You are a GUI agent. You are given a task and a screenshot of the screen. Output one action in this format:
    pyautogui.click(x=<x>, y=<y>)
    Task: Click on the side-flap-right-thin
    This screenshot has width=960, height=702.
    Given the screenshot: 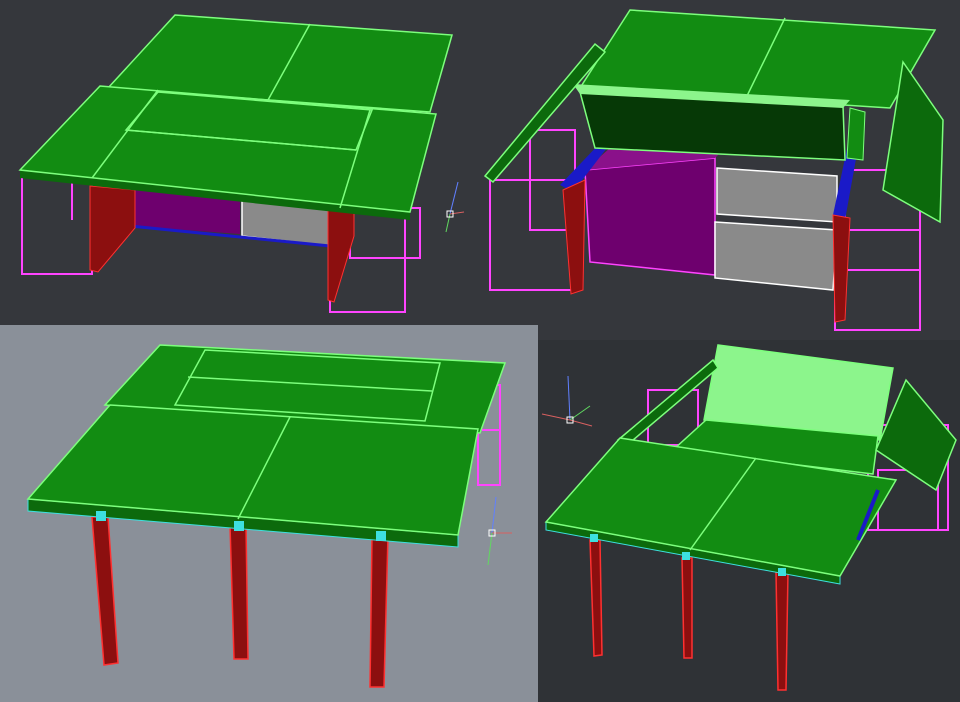 What is the action you would take?
    pyautogui.click(x=856, y=134)
    